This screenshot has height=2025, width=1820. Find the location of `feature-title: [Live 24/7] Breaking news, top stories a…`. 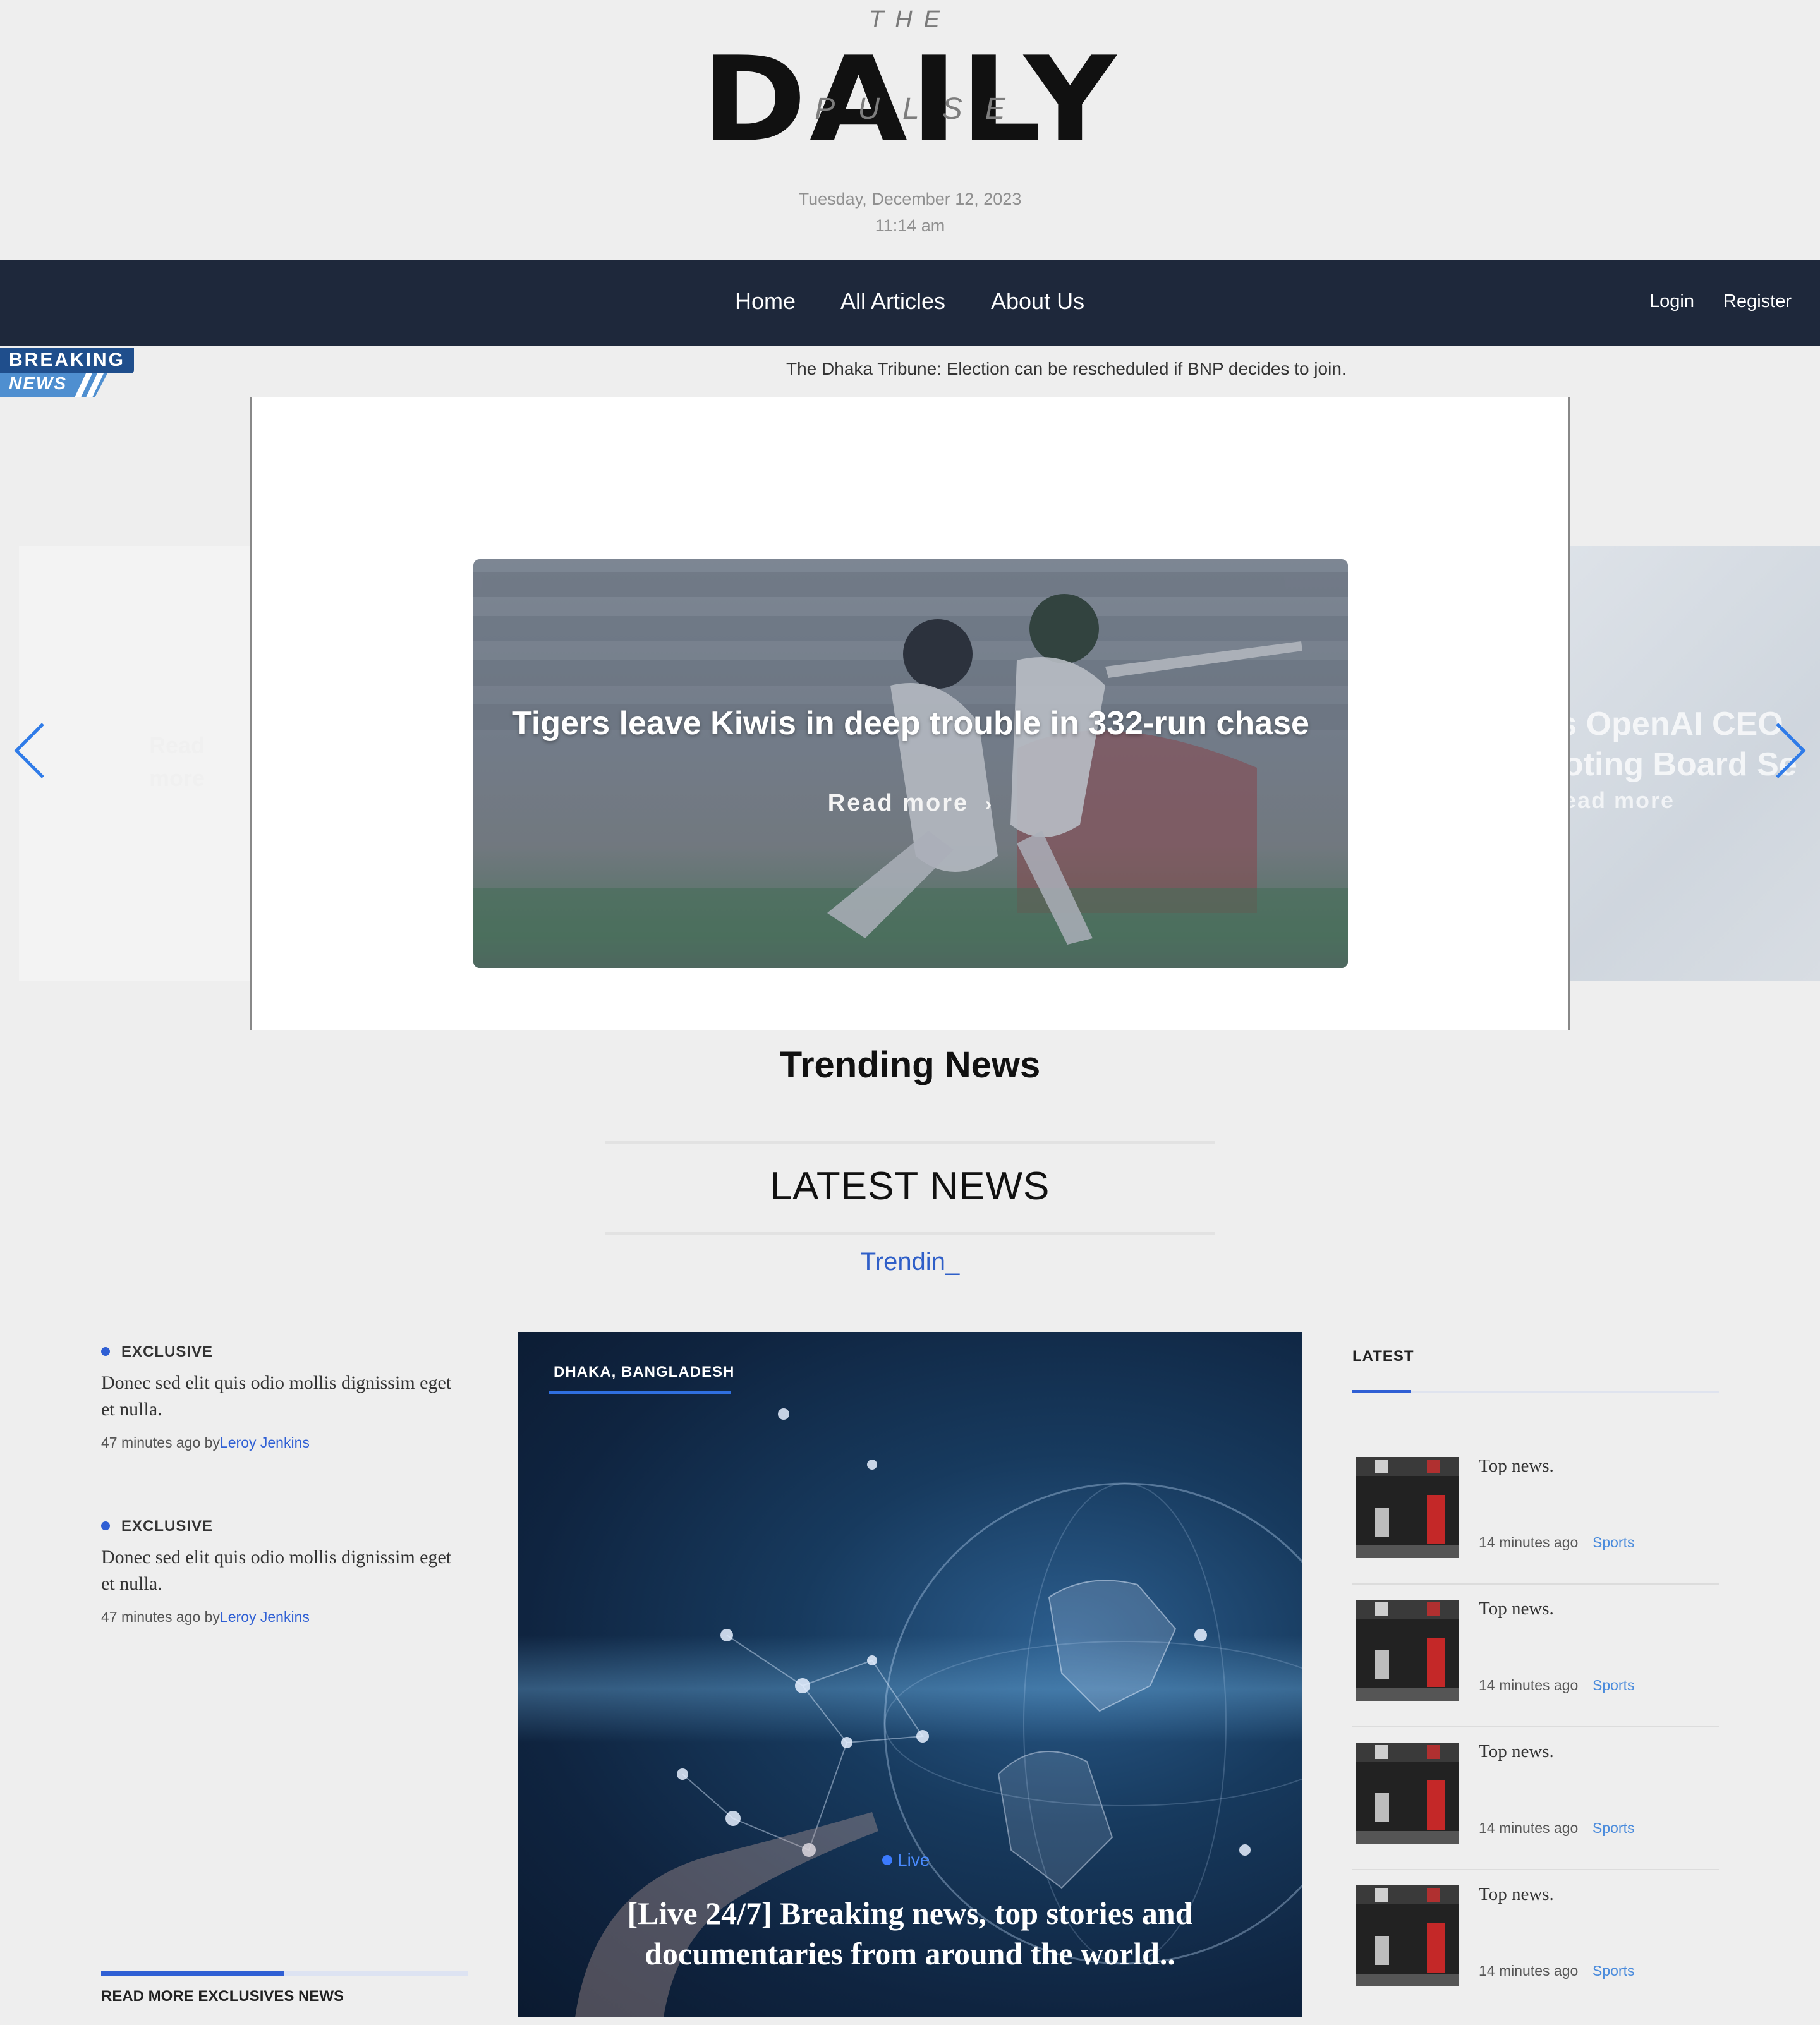

feature-title: [Live 24/7] Breaking news, top stories a… is located at coordinates (910, 1933).